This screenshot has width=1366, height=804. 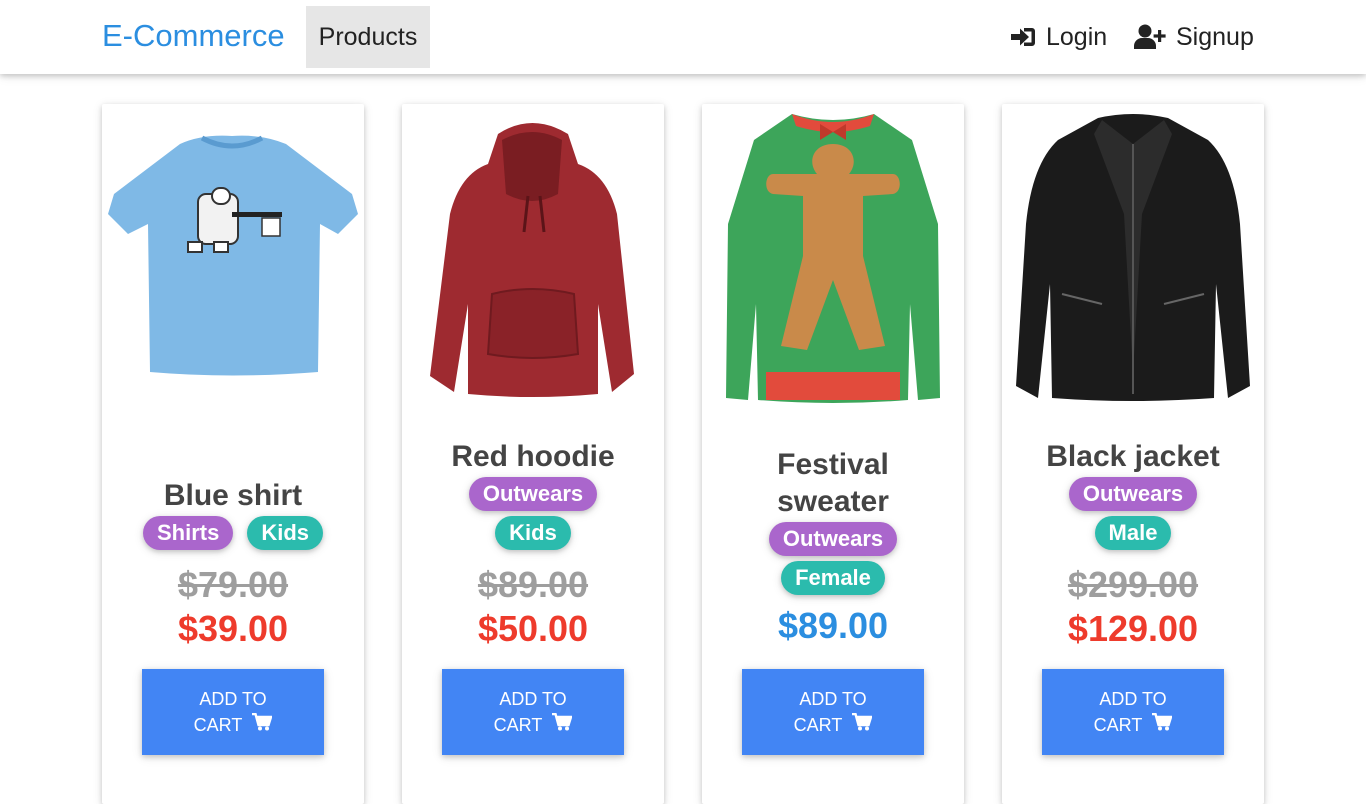 I want to click on product-title: Black jacket, so click(x=1133, y=456).